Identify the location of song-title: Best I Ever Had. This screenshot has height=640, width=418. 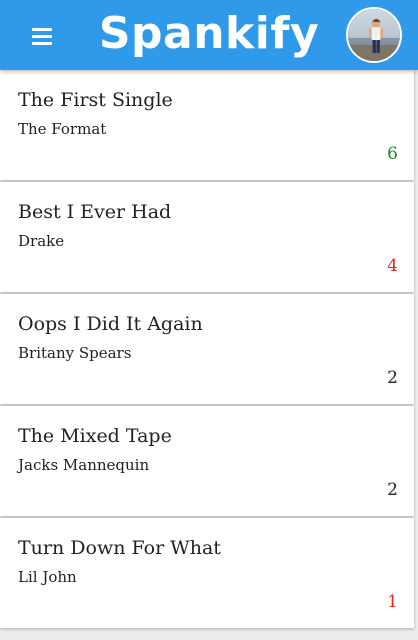
(95, 212).